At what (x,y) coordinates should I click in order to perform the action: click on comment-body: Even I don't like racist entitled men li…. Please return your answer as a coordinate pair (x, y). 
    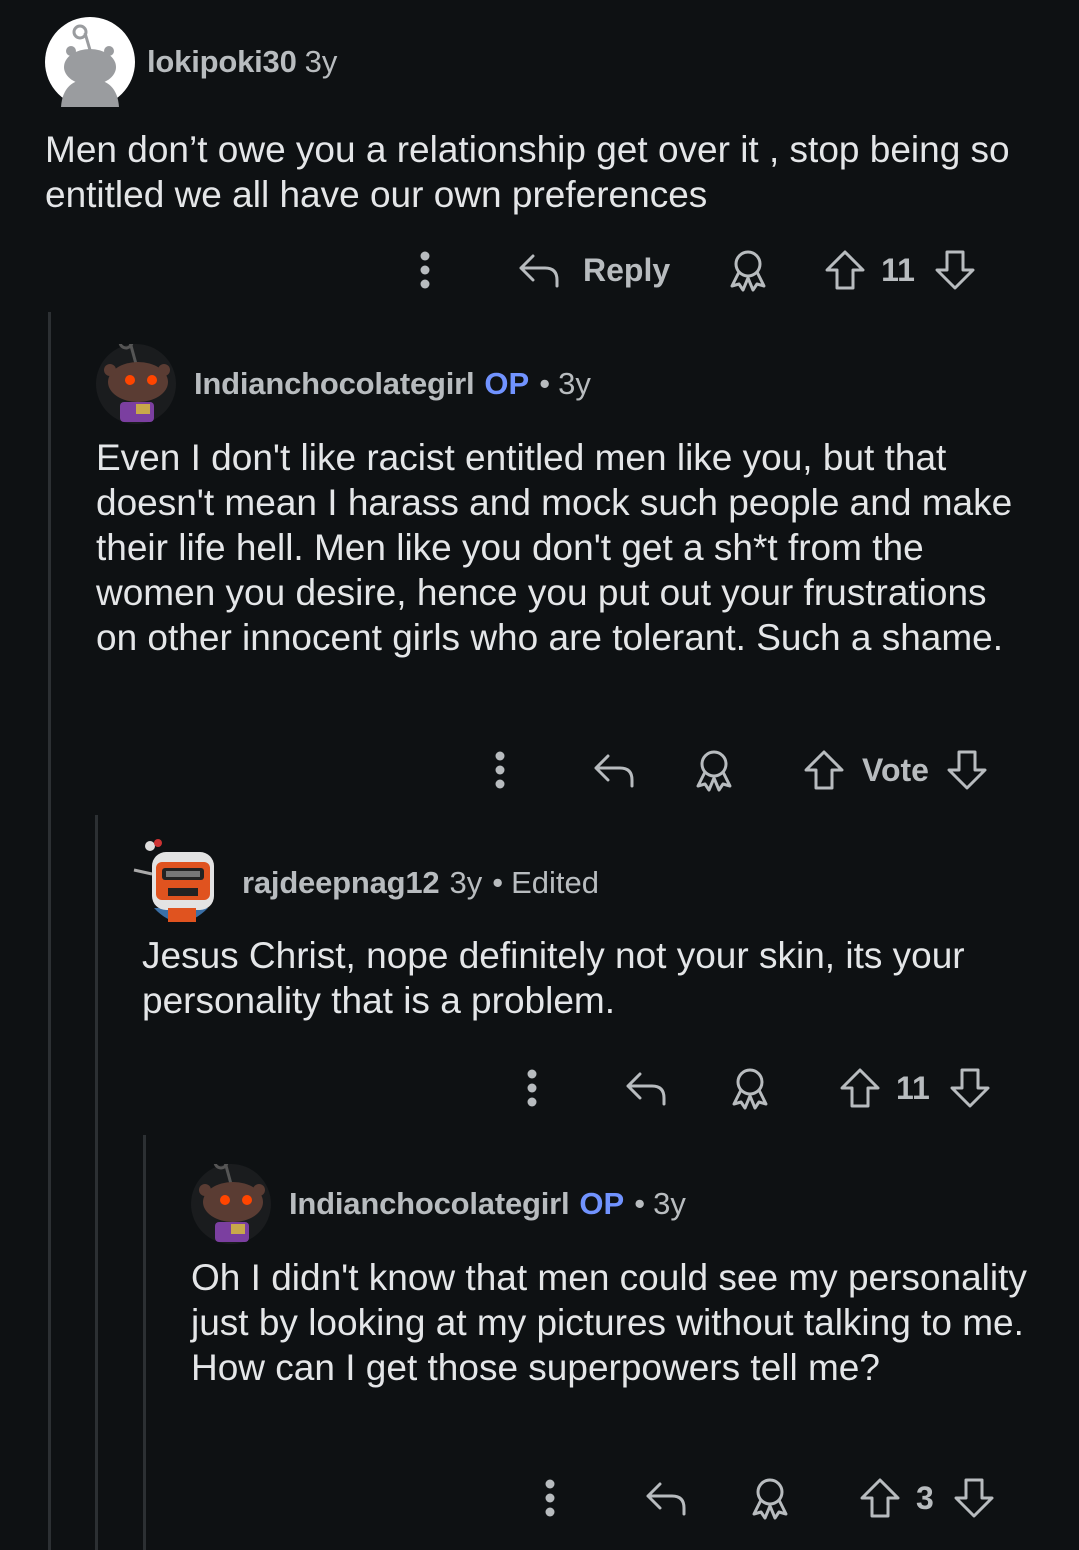
    Looking at the image, I should click on (554, 547).